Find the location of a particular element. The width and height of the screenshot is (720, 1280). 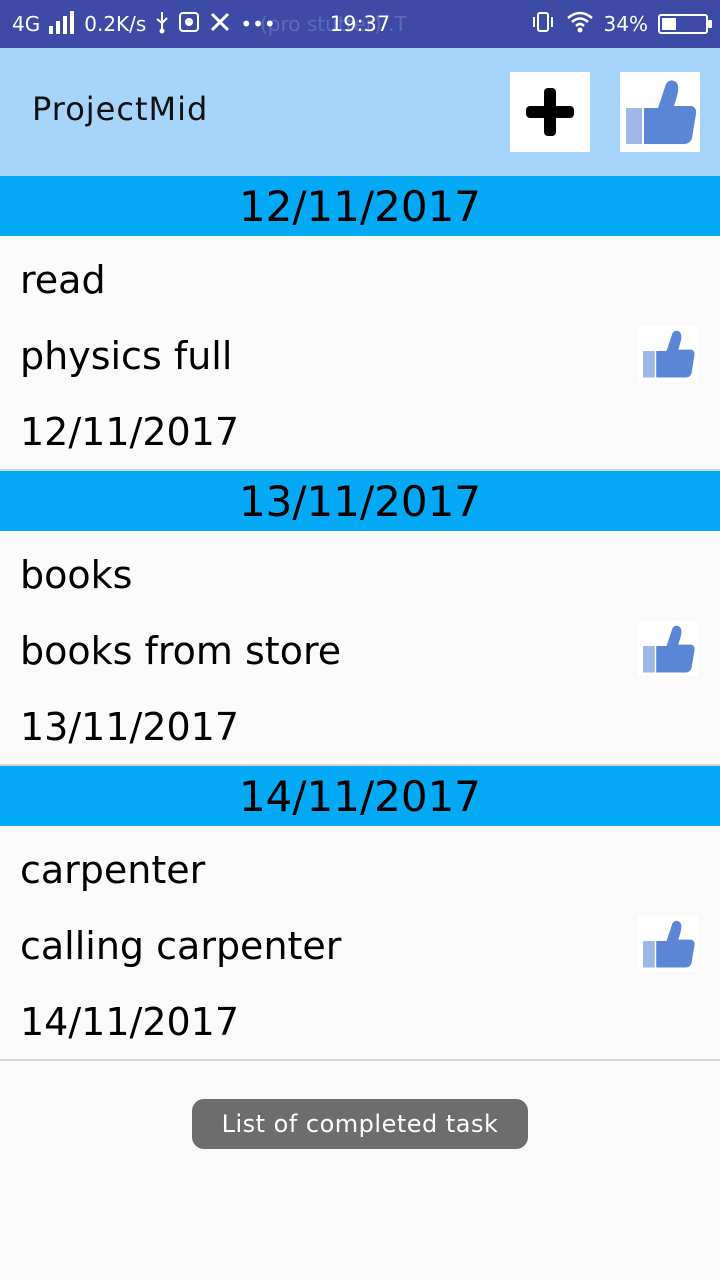

wifi-icon is located at coordinates (580, 24).